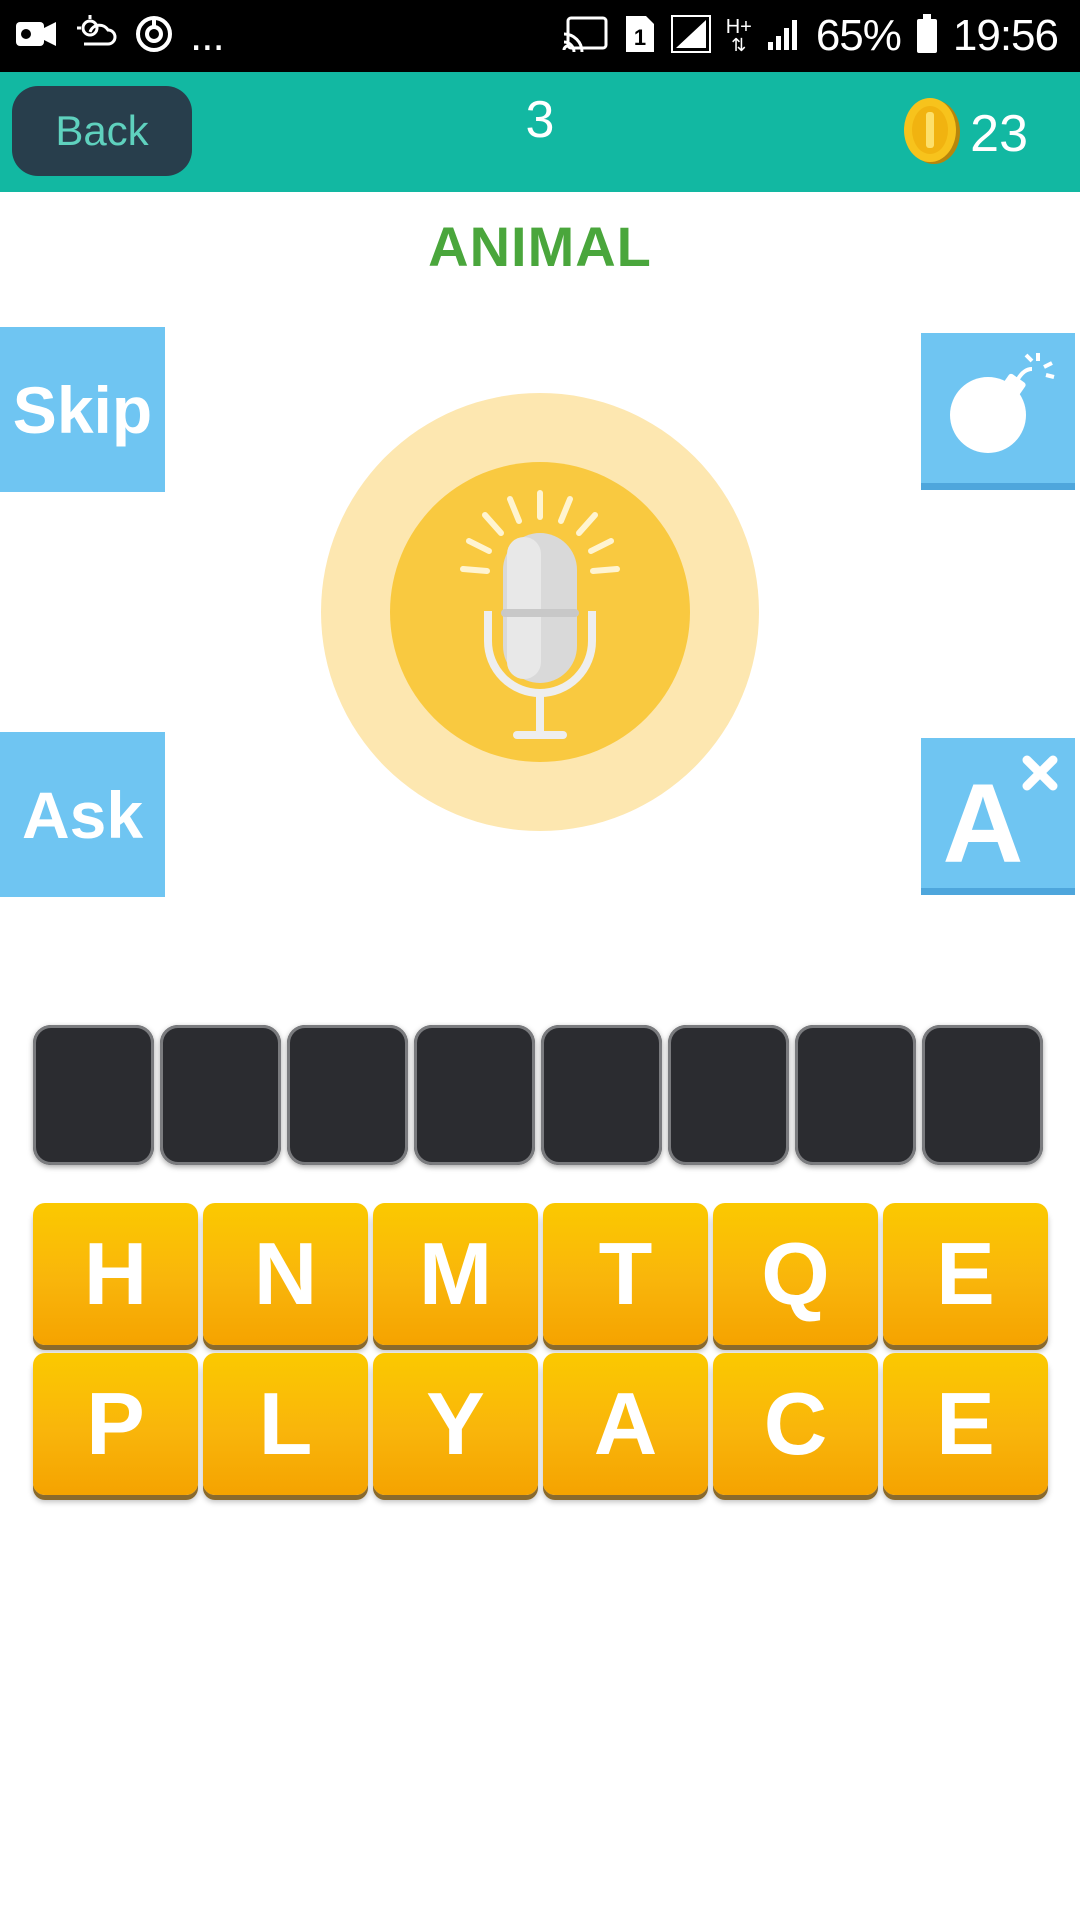 The width and height of the screenshot is (1080, 1920). What do you see at coordinates (1005, 35) in the screenshot?
I see `clock: 19:56` at bounding box center [1005, 35].